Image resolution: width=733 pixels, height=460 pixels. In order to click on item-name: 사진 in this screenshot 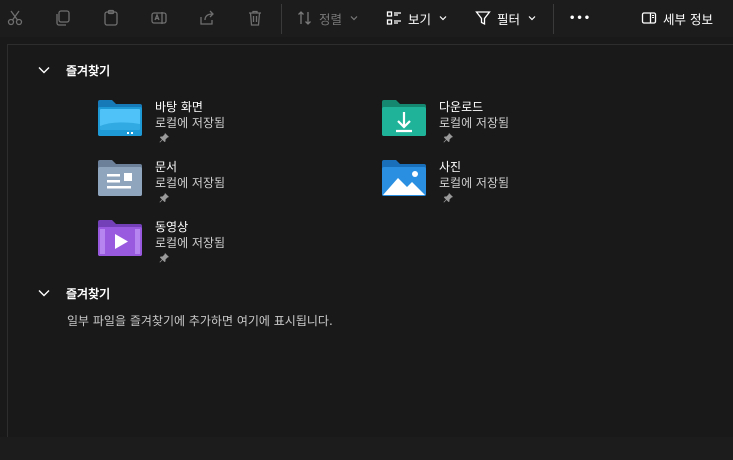, I will do `click(450, 167)`.